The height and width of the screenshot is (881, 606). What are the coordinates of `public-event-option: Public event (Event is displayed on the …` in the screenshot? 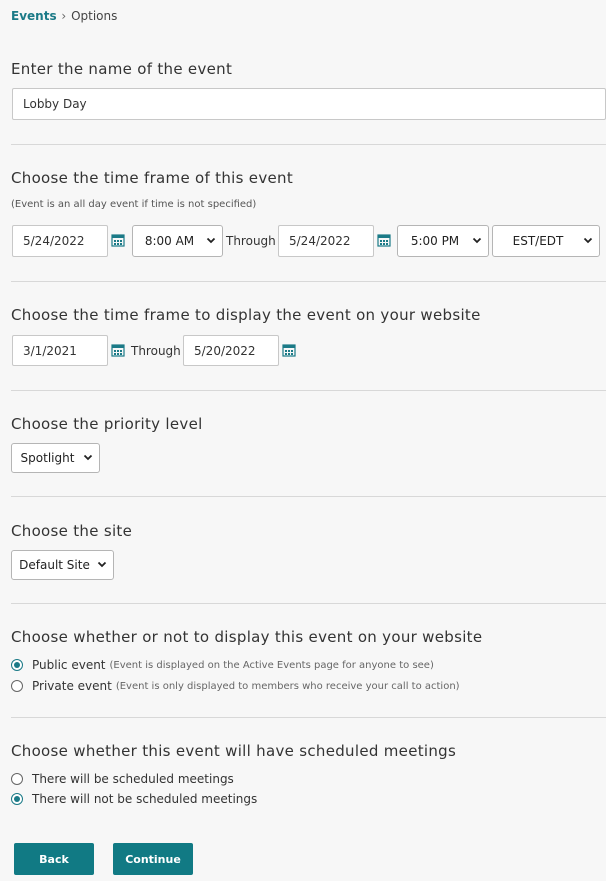 It's located at (222, 665).